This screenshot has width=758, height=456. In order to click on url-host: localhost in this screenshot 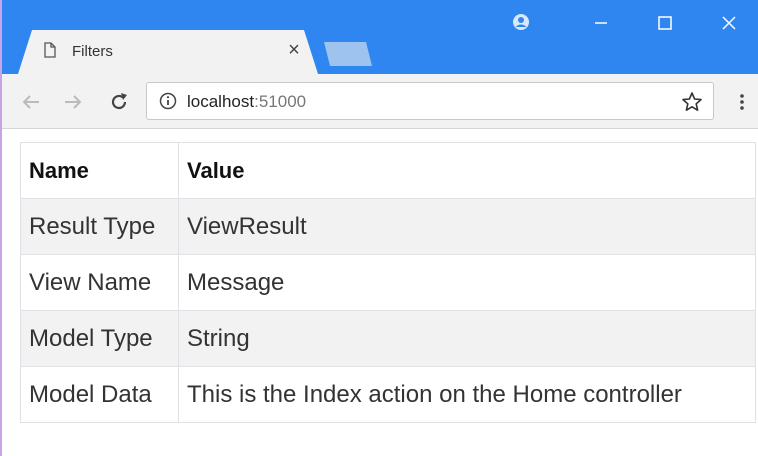, I will do `click(221, 101)`.